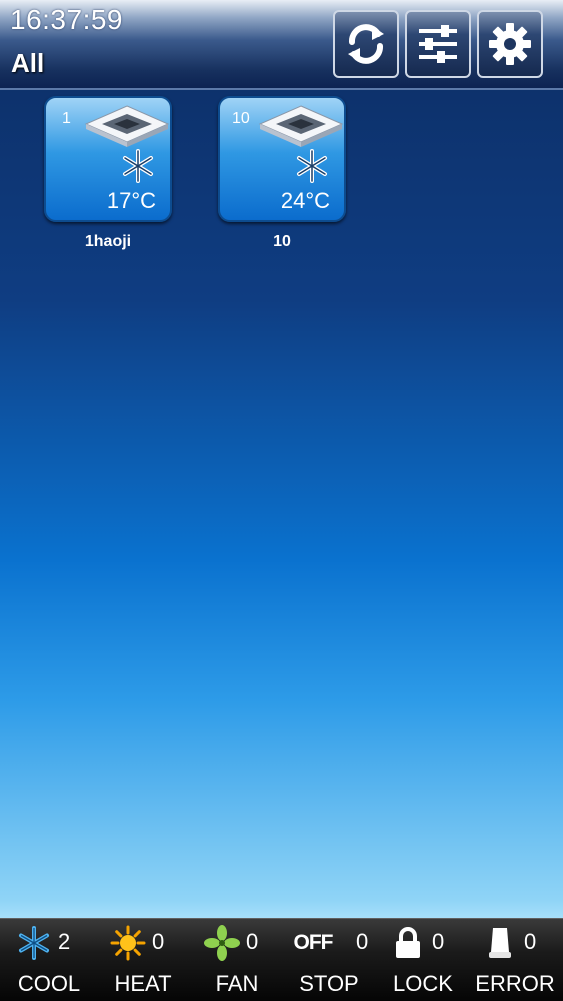 The width and height of the screenshot is (563, 1001). What do you see at coordinates (128, 943) in the screenshot?
I see `sun-icon` at bounding box center [128, 943].